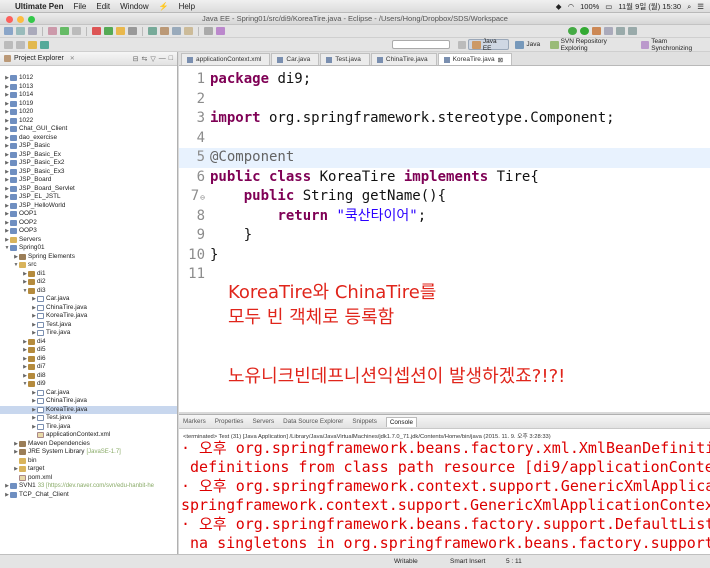 This screenshot has width=710, height=568. I want to click on console-tab-servers: Servers, so click(263, 421).